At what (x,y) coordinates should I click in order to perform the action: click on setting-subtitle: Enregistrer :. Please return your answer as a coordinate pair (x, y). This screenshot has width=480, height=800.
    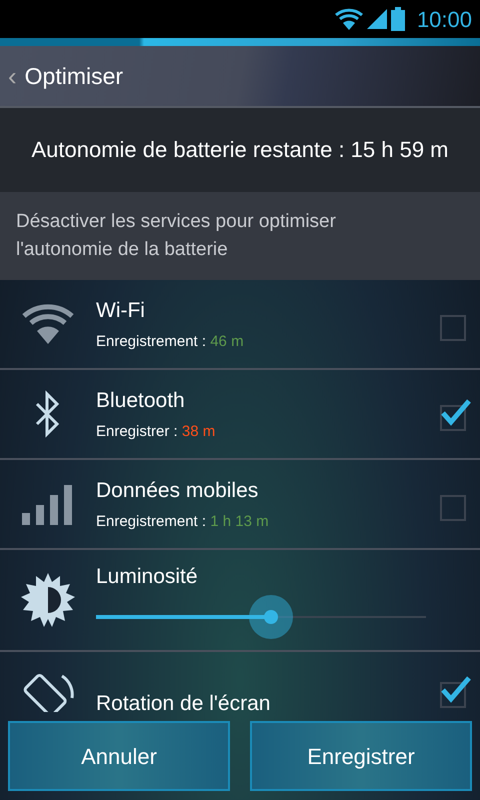
    Looking at the image, I should click on (137, 431).